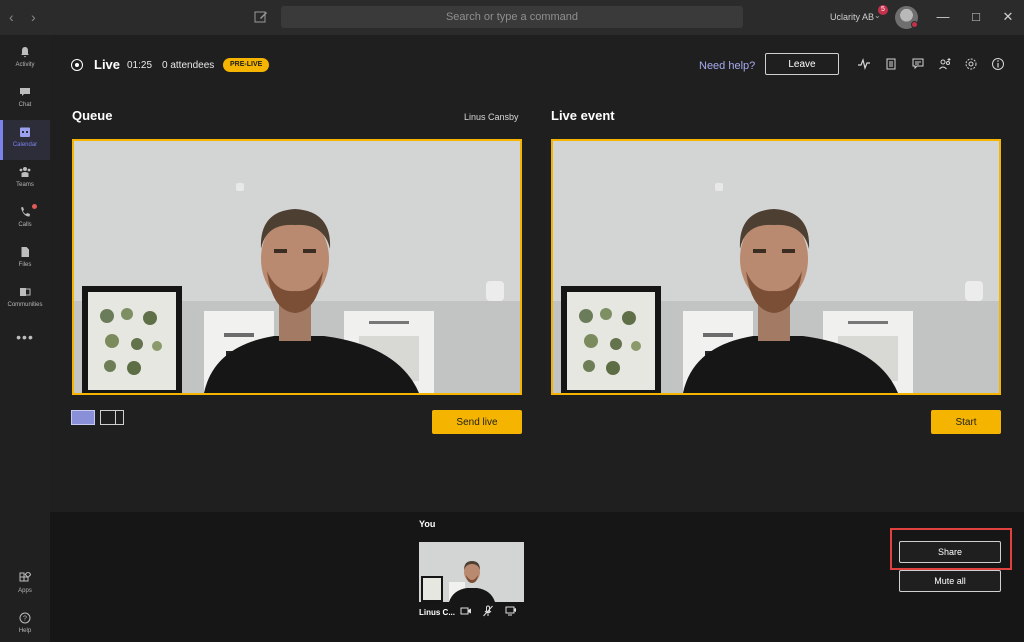 The height and width of the screenshot is (642, 1024). What do you see at coordinates (25, 100) in the screenshot?
I see `sidebar-item-chat: Chat` at bounding box center [25, 100].